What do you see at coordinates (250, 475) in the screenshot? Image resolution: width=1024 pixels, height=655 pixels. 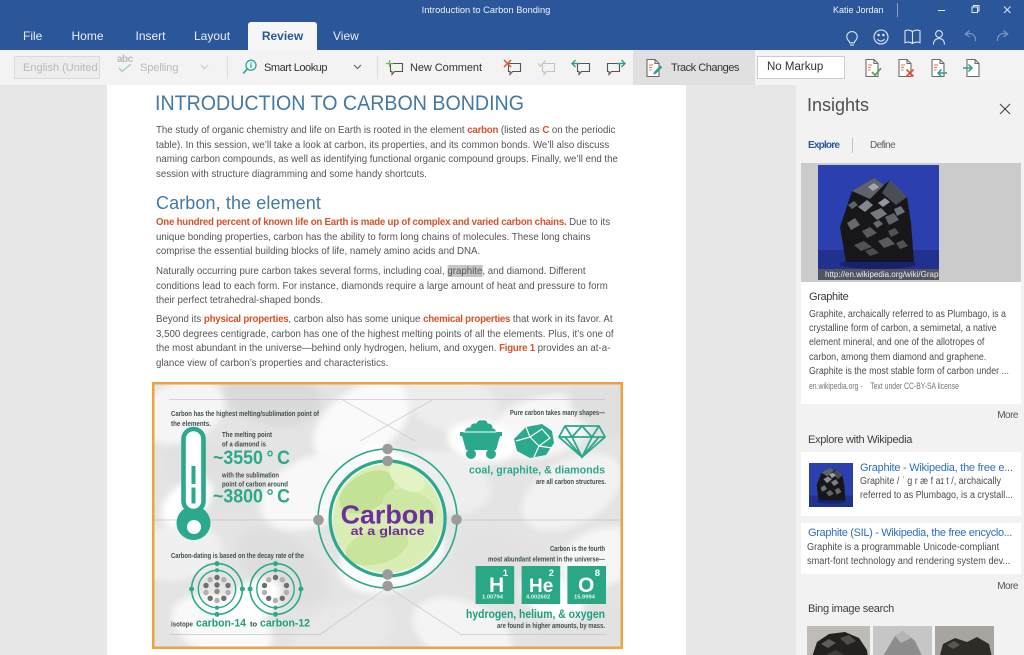 I see `svg-text: with the sublimation` at bounding box center [250, 475].